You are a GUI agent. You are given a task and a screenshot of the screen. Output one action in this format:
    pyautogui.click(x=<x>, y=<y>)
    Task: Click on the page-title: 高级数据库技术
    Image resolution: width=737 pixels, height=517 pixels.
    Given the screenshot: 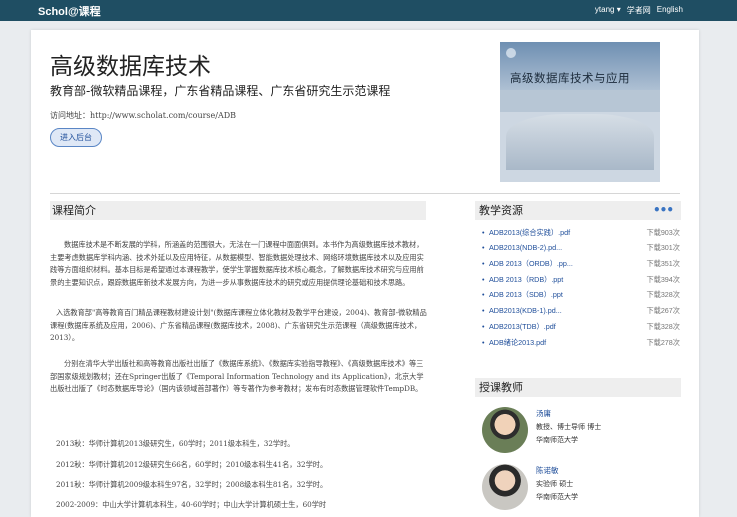 What is the action you would take?
    pyautogui.click(x=130, y=67)
    